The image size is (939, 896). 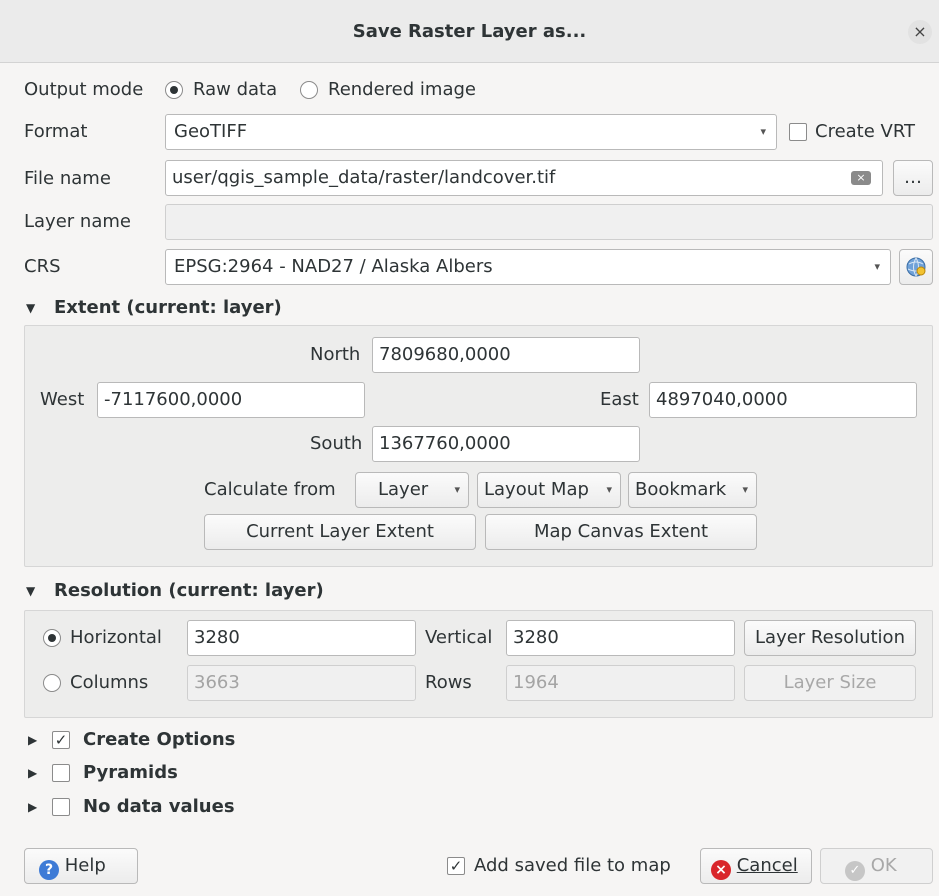 What do you see at coordinates (61, 807) in the screenshot?
I see `no-data-checkbox` at bounding box center [61, 807].